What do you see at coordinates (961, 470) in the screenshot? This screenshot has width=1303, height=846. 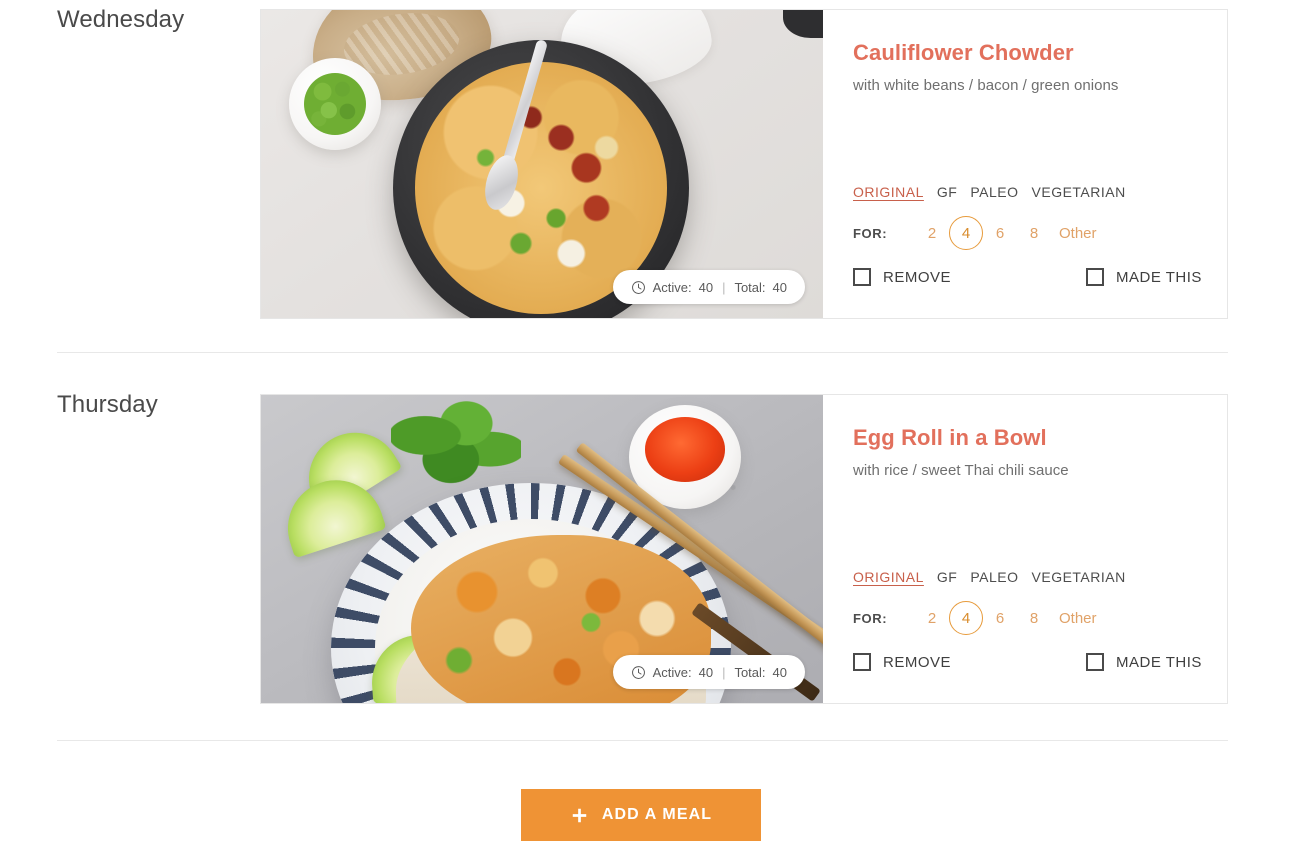 I see `recipe-subtitle: with rice / sweet Thai chili sauce` at bounding box center [961, 470].